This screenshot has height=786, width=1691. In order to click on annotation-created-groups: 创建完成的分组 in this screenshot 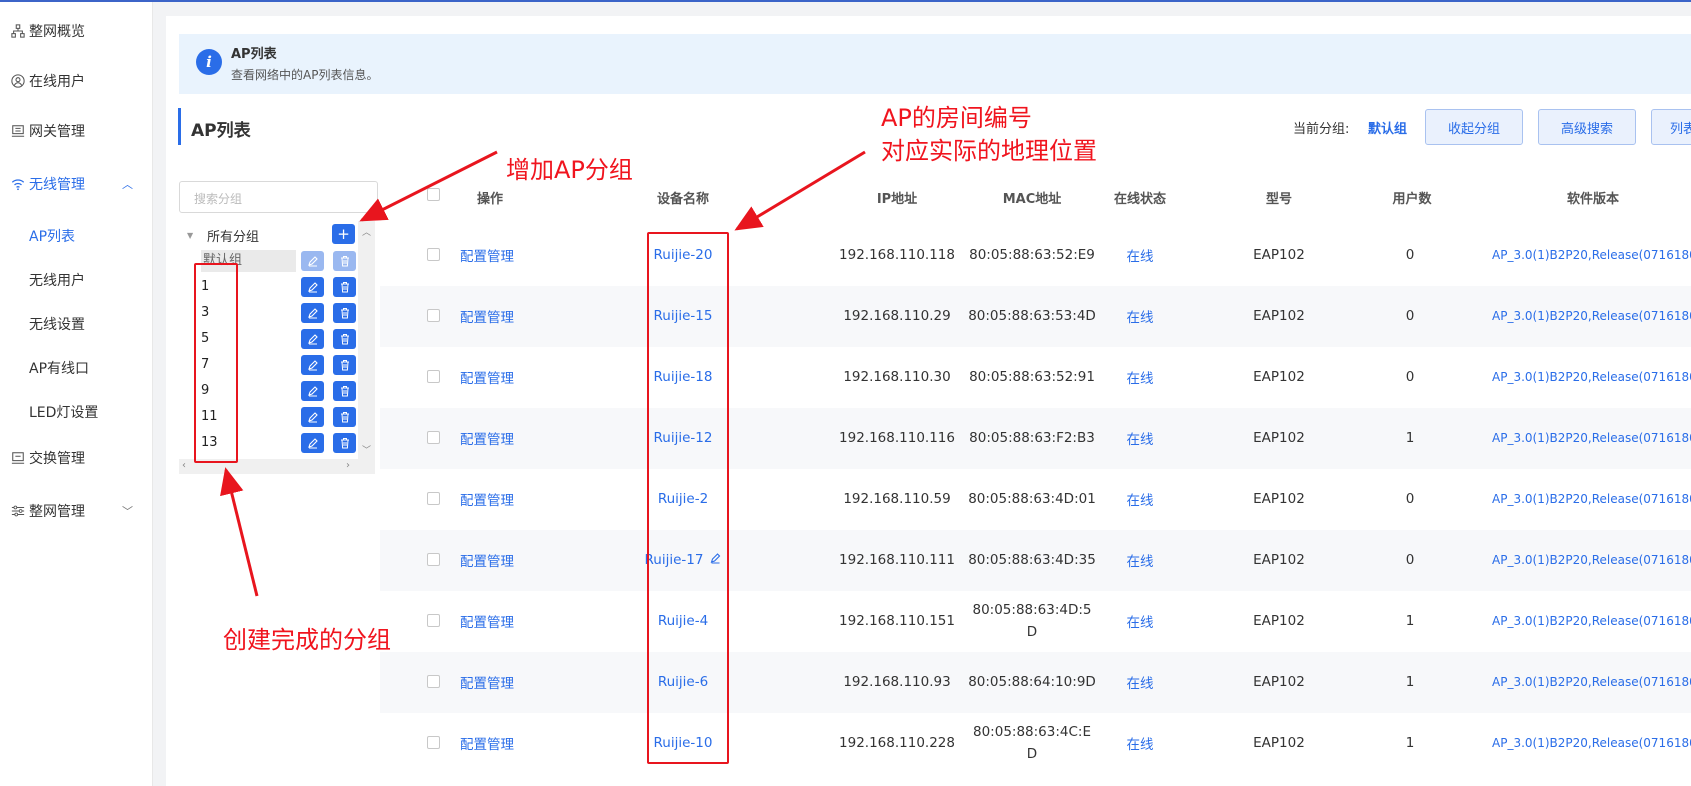, I will do `click(307, 640)`.